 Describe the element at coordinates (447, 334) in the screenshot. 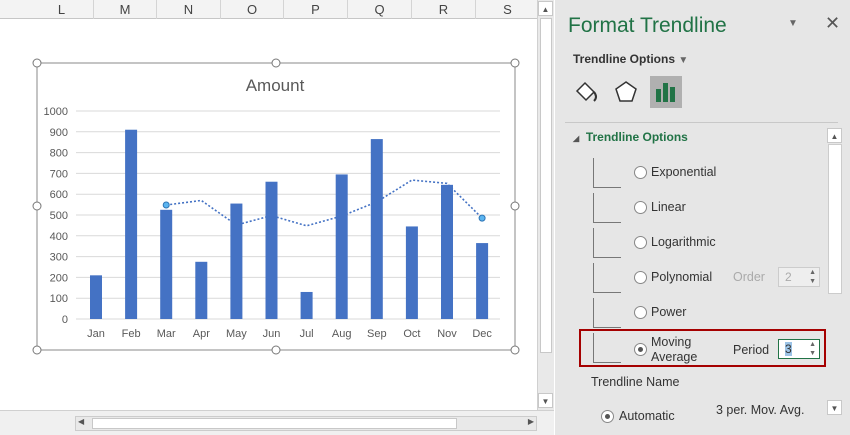

I see `x-tick-label: Nov` at that location.